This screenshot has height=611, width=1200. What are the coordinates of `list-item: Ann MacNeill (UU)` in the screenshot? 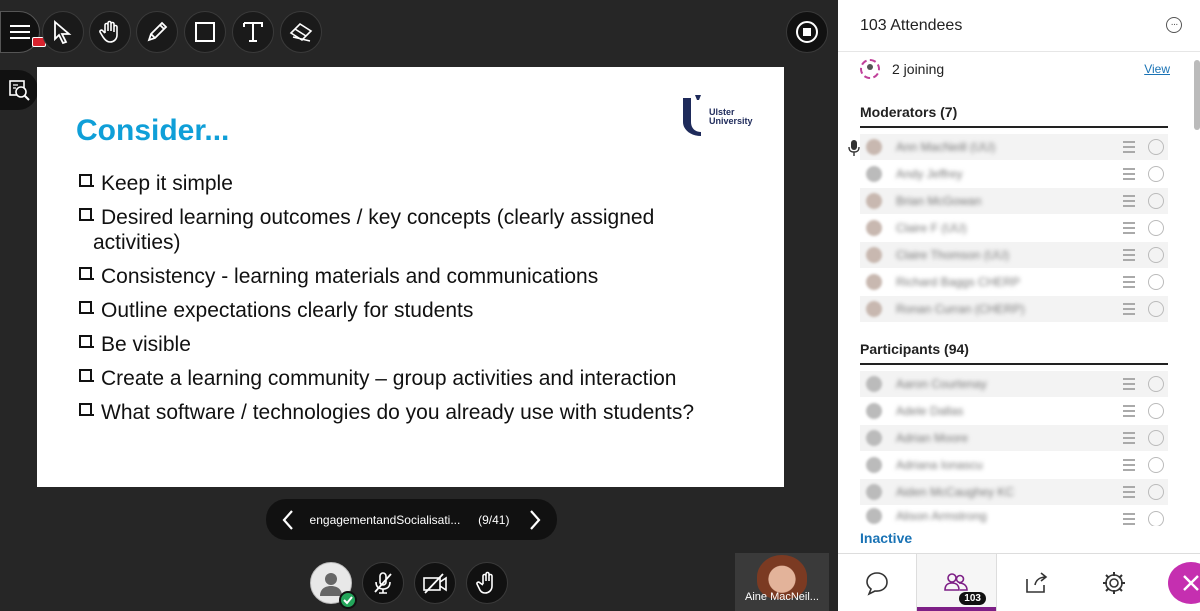 It's located at (1014, 147).